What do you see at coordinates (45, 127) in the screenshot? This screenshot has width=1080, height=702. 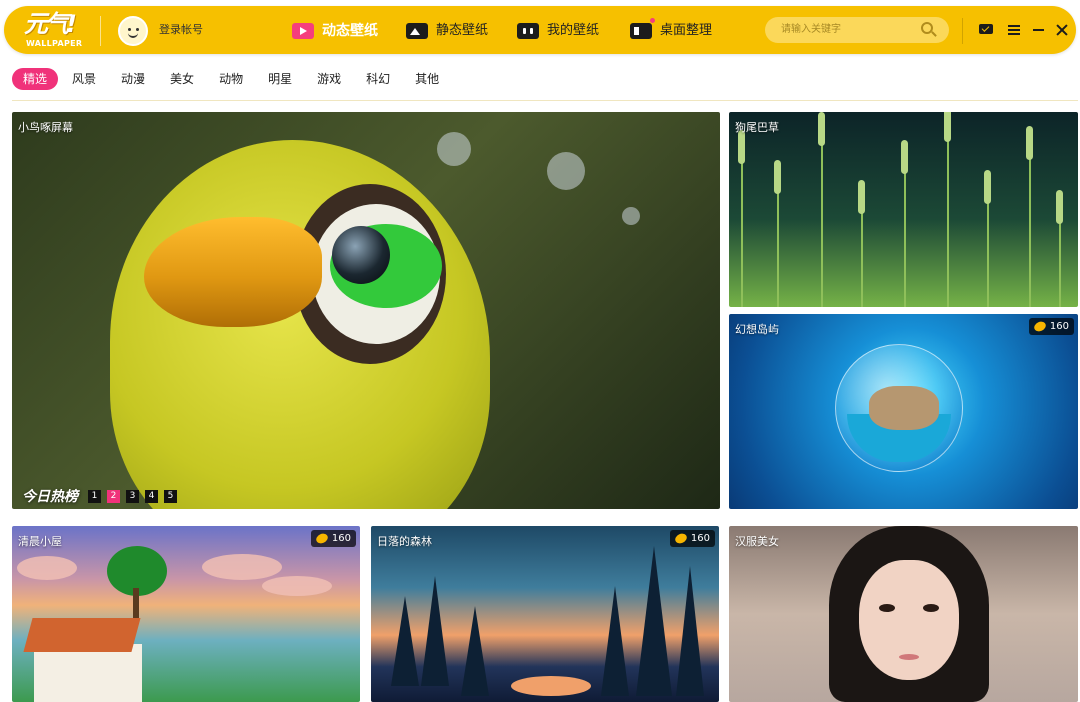 I see `wallpaper-title: 小鸟啄屏幕` at bounding box center [45, 127].